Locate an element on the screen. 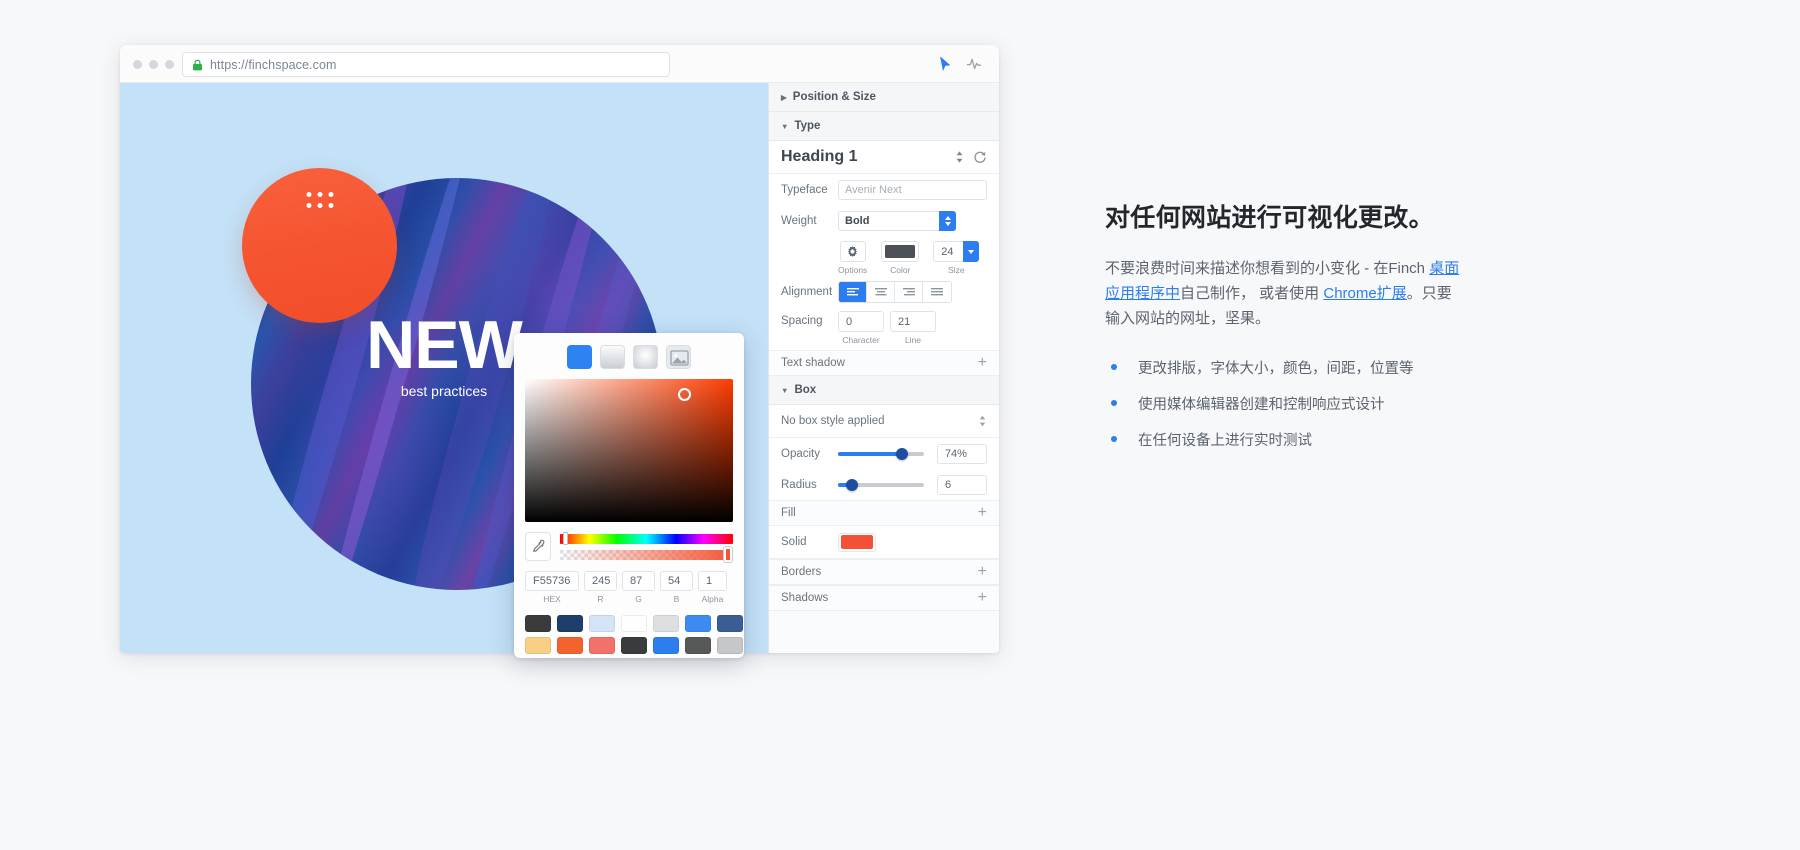 Image resolution: width=1800 pixels, height=850 pixels. box-style-value: No box style applied is located at coordinates (833, 421).